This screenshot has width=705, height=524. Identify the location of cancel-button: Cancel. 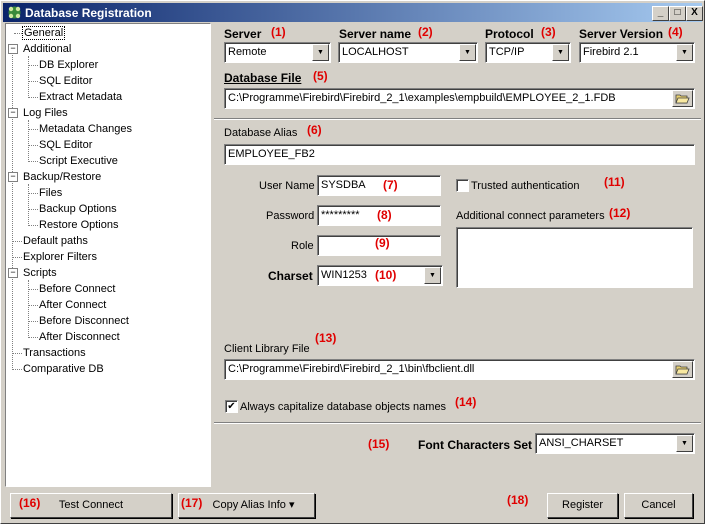
(658, 505).